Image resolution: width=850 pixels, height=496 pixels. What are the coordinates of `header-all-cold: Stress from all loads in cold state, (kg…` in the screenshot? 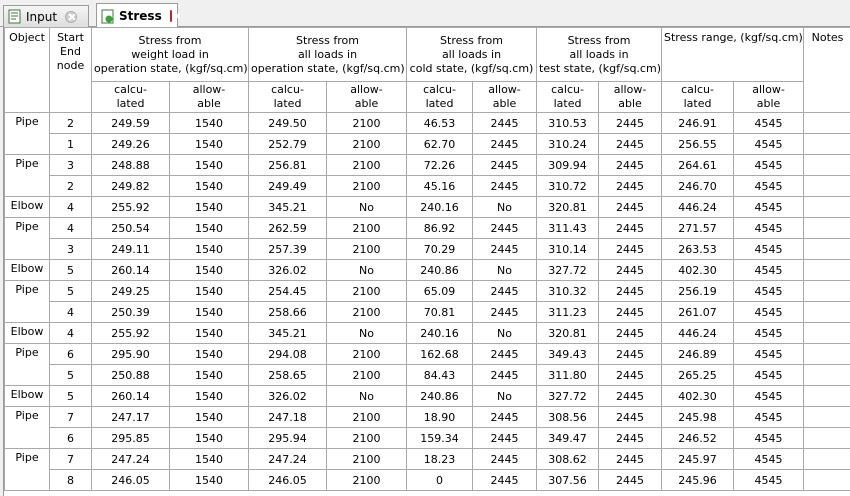 It's located at (471, 54).